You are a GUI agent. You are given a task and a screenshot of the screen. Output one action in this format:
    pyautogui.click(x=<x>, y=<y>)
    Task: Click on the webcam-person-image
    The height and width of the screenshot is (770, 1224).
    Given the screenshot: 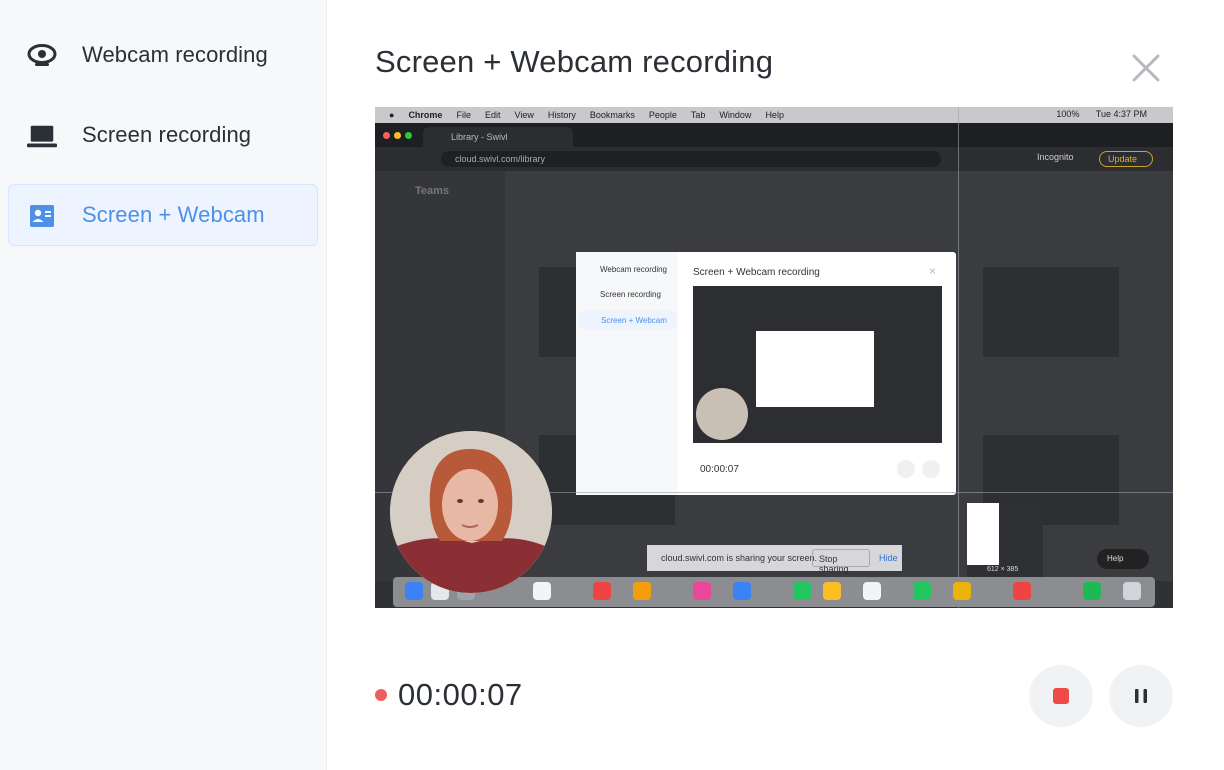 What is the action you would take?
    pyautogui.click(x=471, y=512)
    